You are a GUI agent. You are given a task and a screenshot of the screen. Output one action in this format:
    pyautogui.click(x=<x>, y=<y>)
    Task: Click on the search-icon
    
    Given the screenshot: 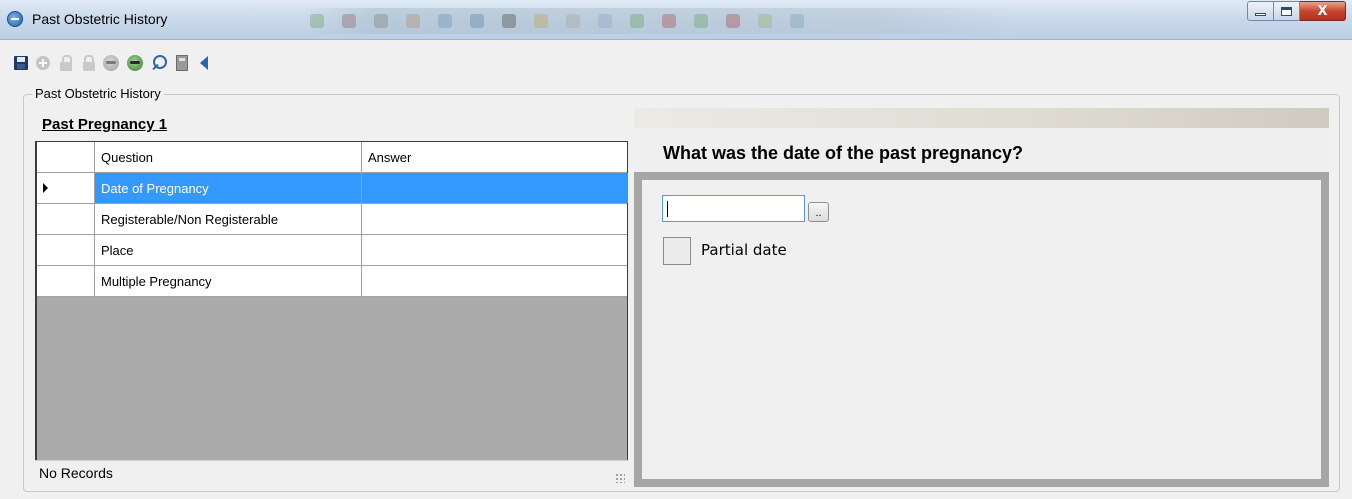 What is the action you would take?
    pyautogui.click(x=159, y=63)
    